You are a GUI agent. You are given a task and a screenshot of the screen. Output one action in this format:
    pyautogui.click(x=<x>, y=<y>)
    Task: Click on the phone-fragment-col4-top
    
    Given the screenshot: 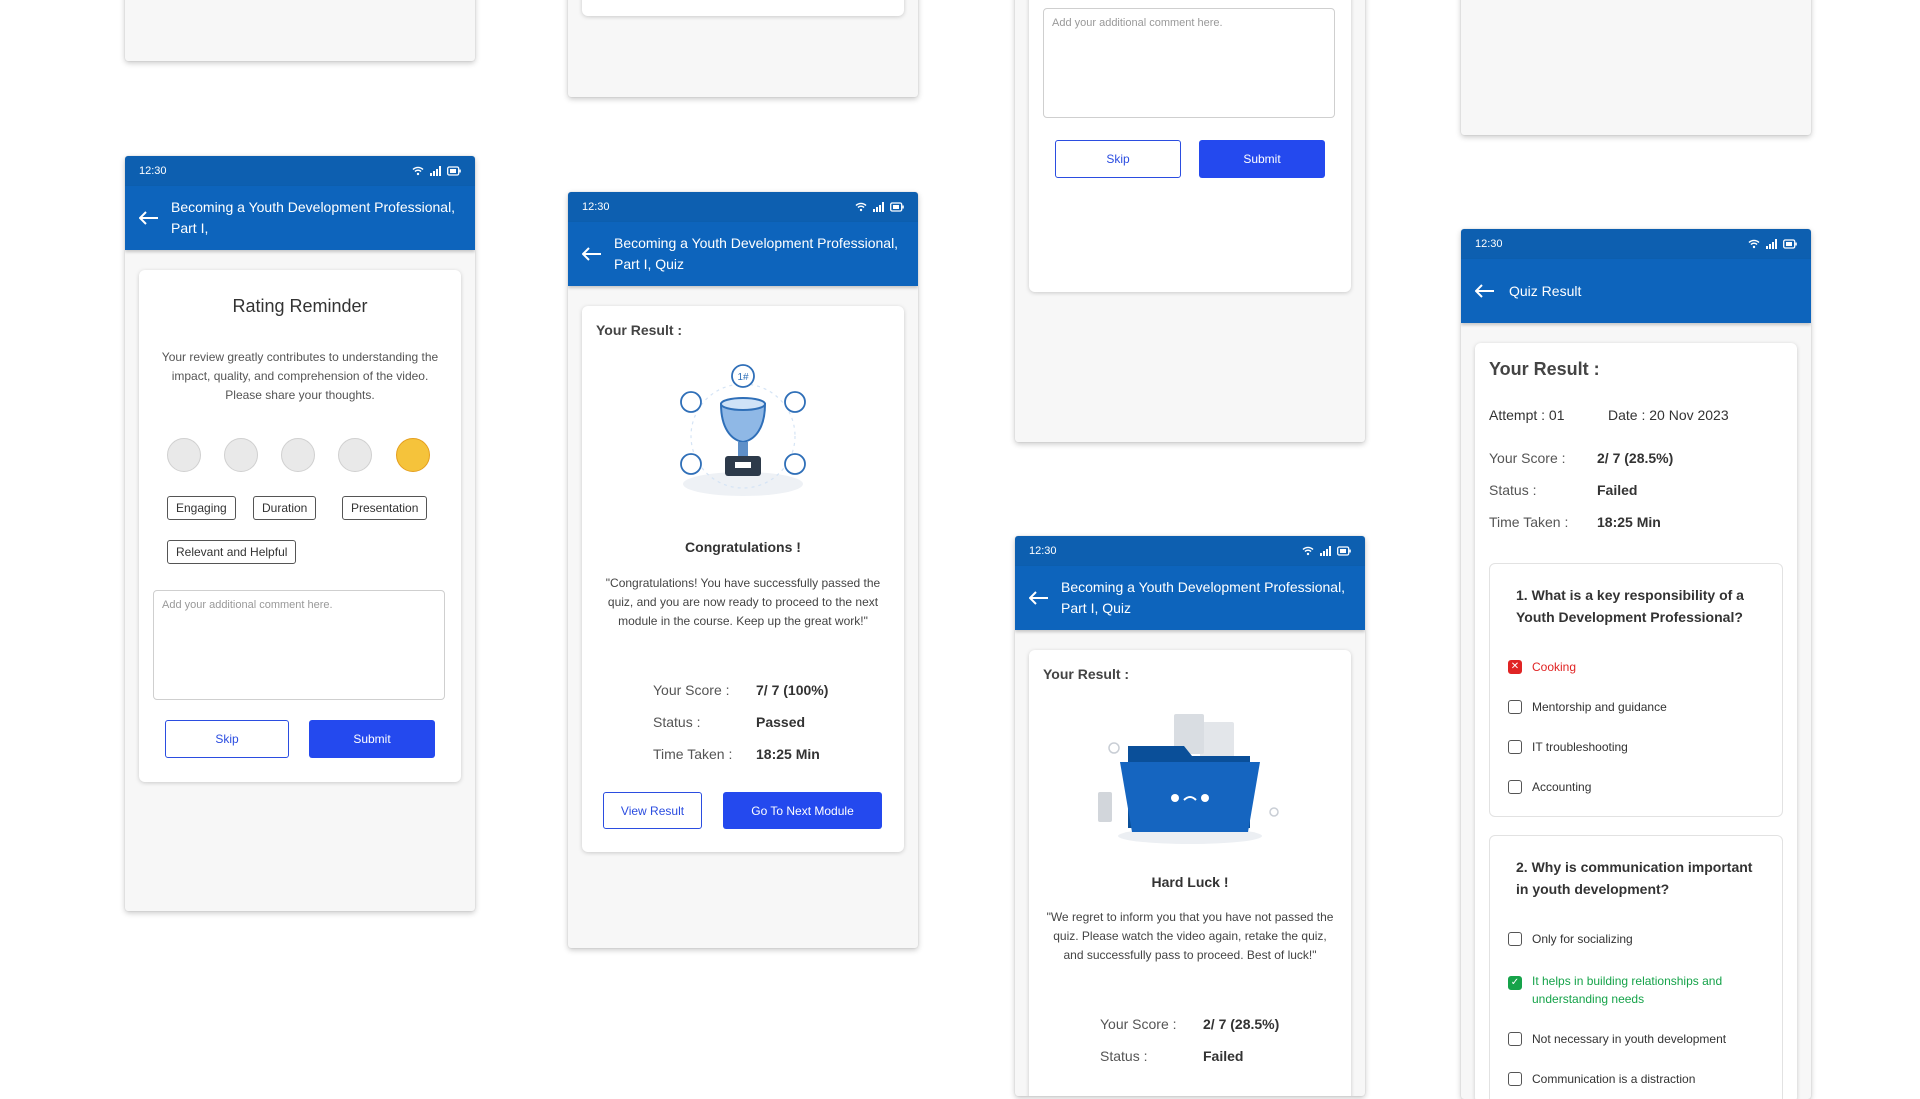 What is the action you would take?
    pyautogui.click(x=1636, y=67)
    